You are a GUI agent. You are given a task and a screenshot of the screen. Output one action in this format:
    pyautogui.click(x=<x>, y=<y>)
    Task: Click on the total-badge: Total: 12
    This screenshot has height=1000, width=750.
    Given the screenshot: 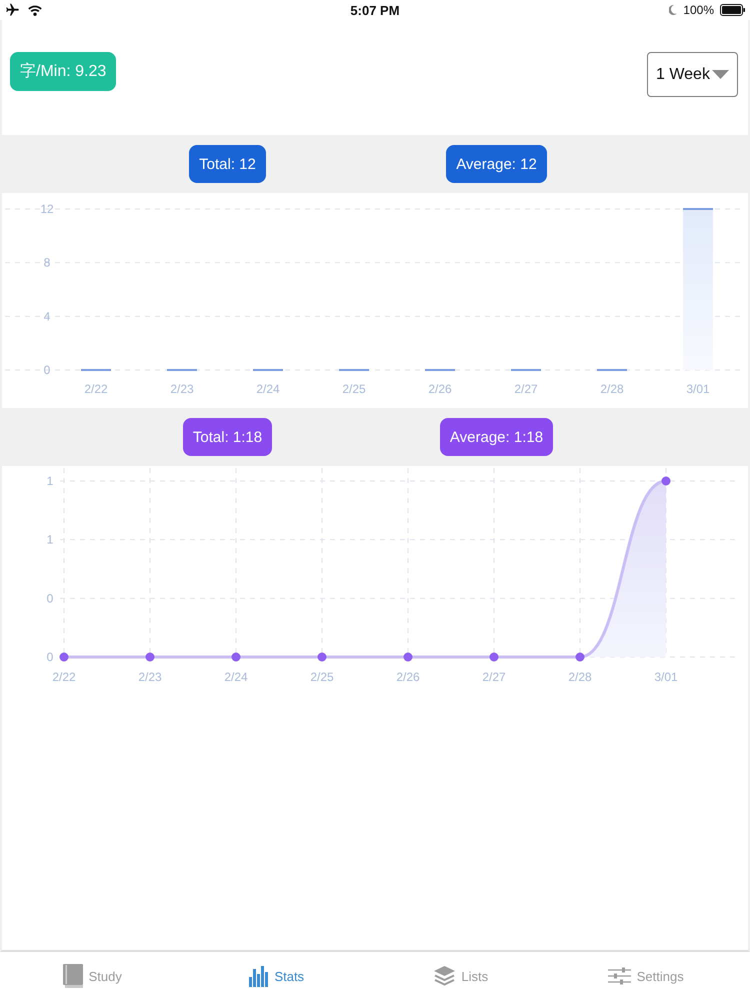 What is the action you would take?
    pyautogui.click(x=227, y=164)
    